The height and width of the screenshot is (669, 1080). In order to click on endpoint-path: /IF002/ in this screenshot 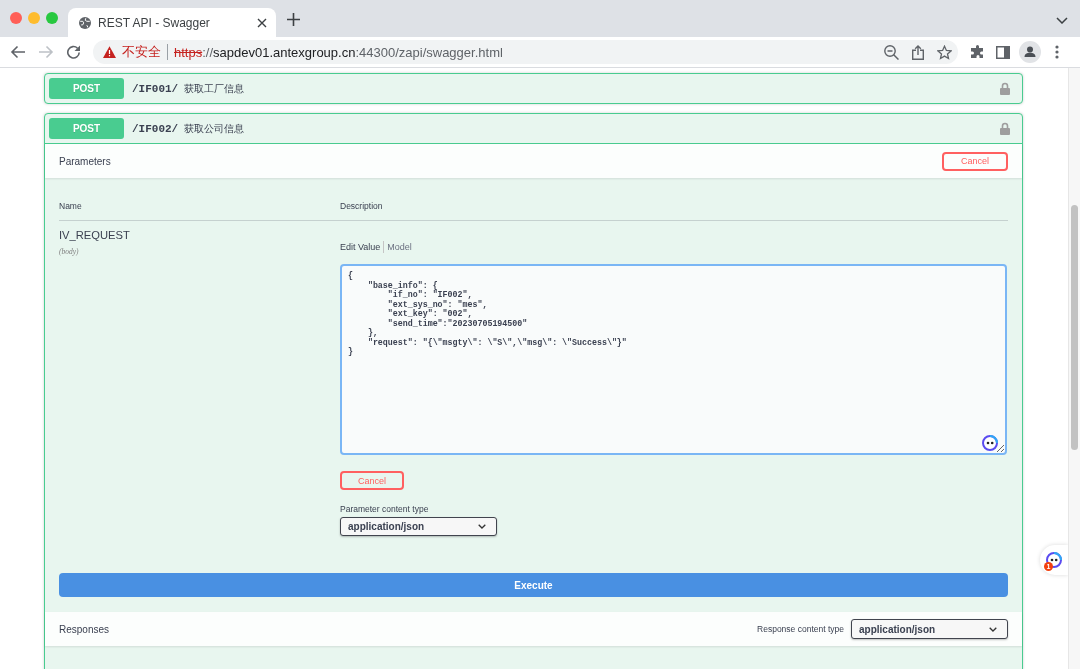, I will do `click(155, 128)`.